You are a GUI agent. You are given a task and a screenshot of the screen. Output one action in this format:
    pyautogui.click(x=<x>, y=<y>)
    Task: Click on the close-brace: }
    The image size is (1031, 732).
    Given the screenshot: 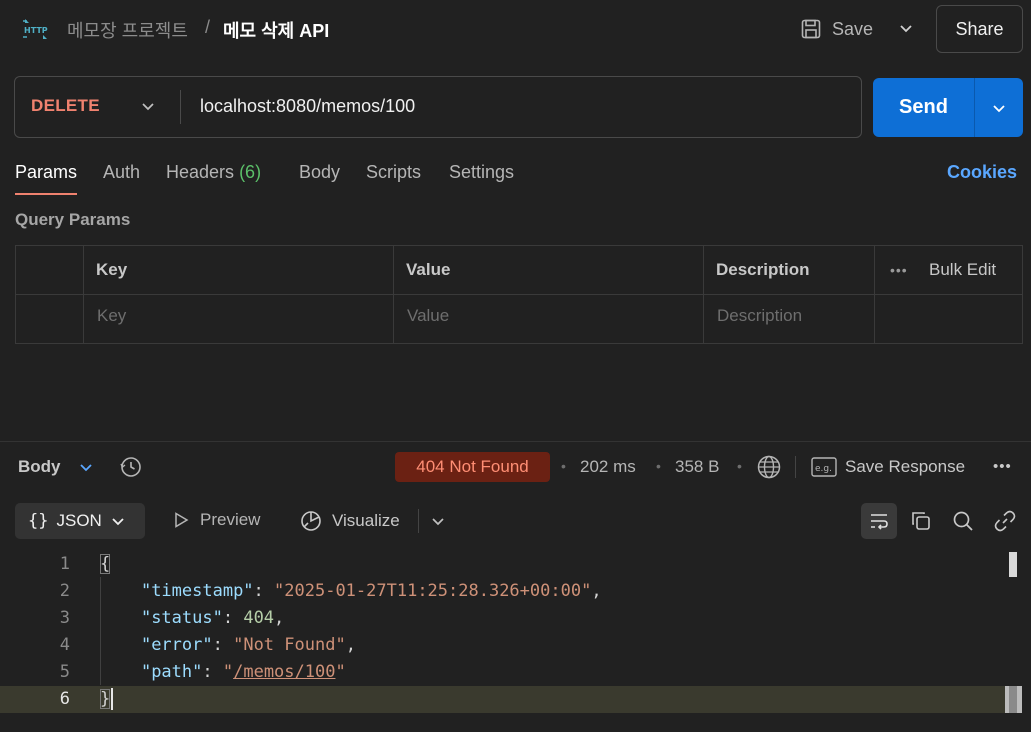 What is the action you would take?
    pyautogui.click(x=105, y=699)
    